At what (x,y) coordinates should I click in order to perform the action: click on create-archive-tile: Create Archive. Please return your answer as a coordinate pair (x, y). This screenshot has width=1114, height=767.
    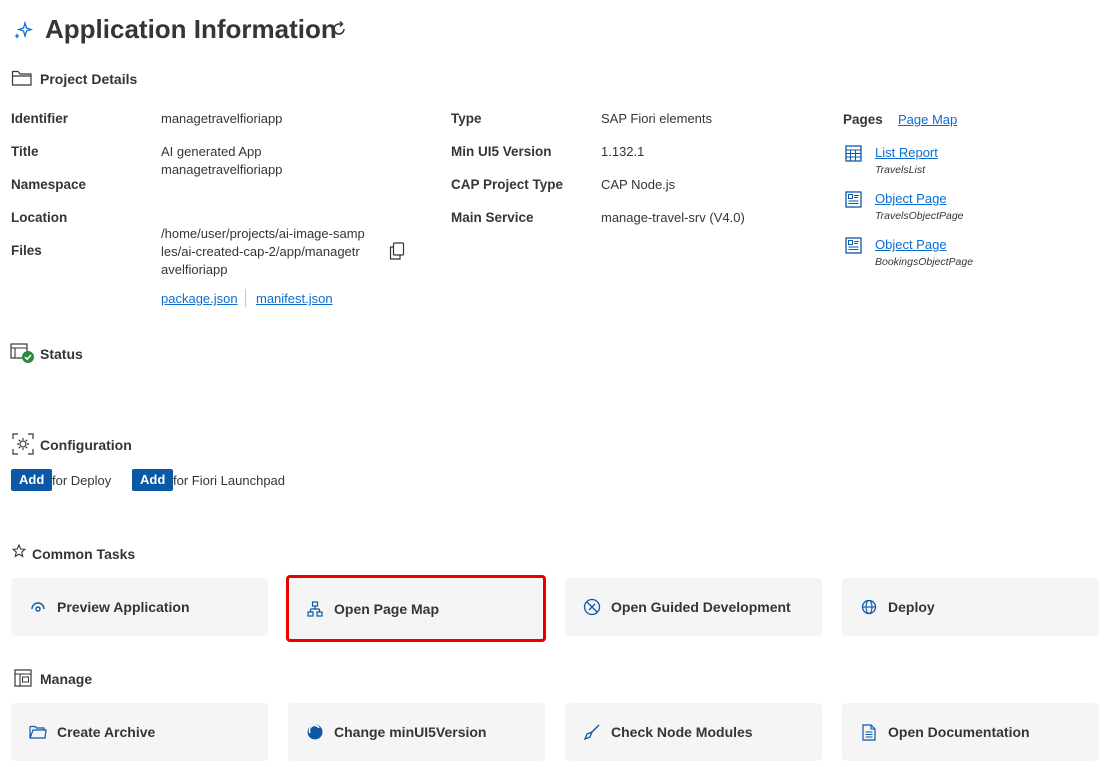
    Looking at the image, I should click on (139, 732).